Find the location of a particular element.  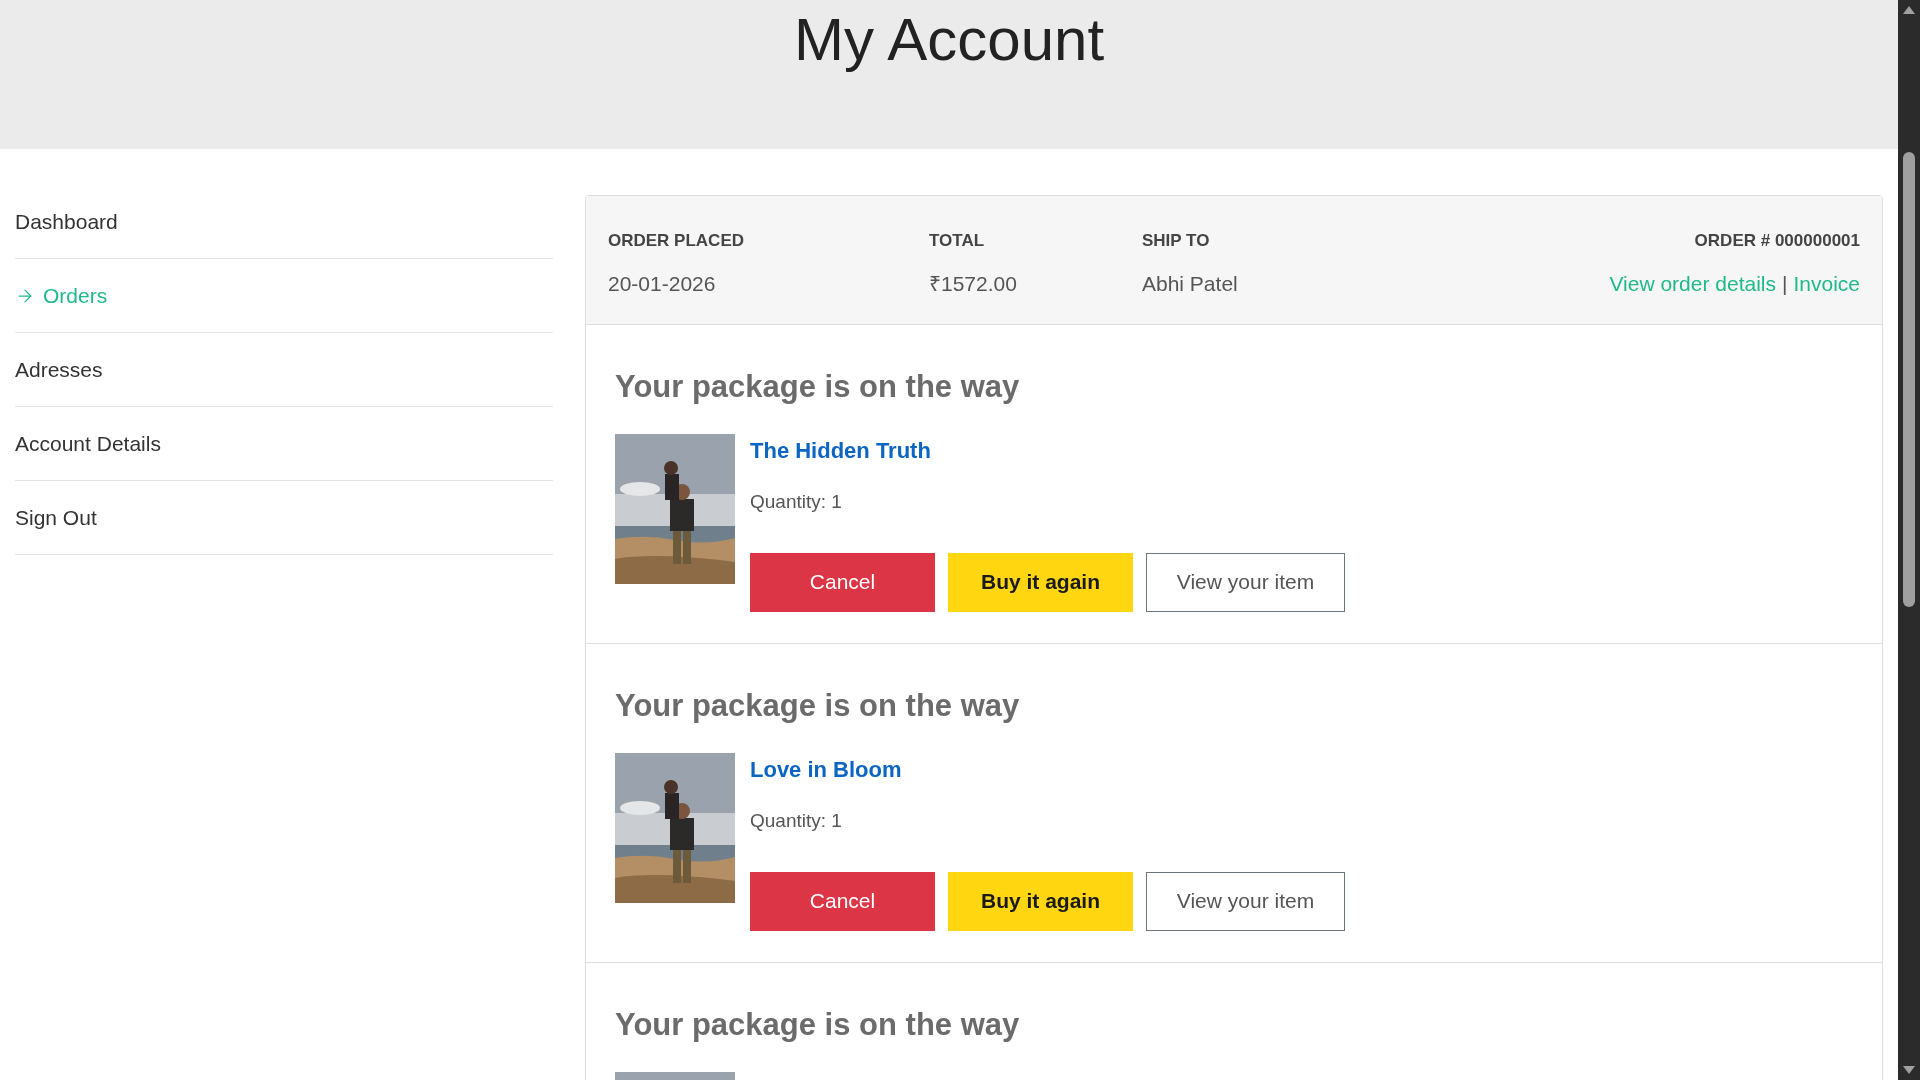

column-label: ORDER PLACED is located at coordinates (676, 241).